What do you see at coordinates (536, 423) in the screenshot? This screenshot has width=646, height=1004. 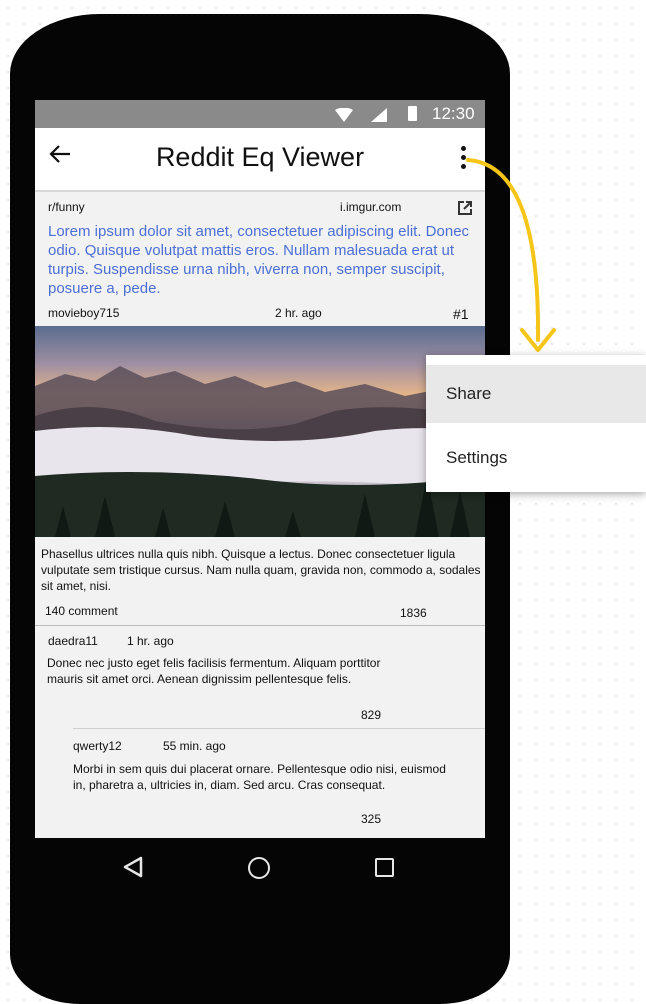 I see `overflow-menu: Share Settings` at bounding box center [536, 423].